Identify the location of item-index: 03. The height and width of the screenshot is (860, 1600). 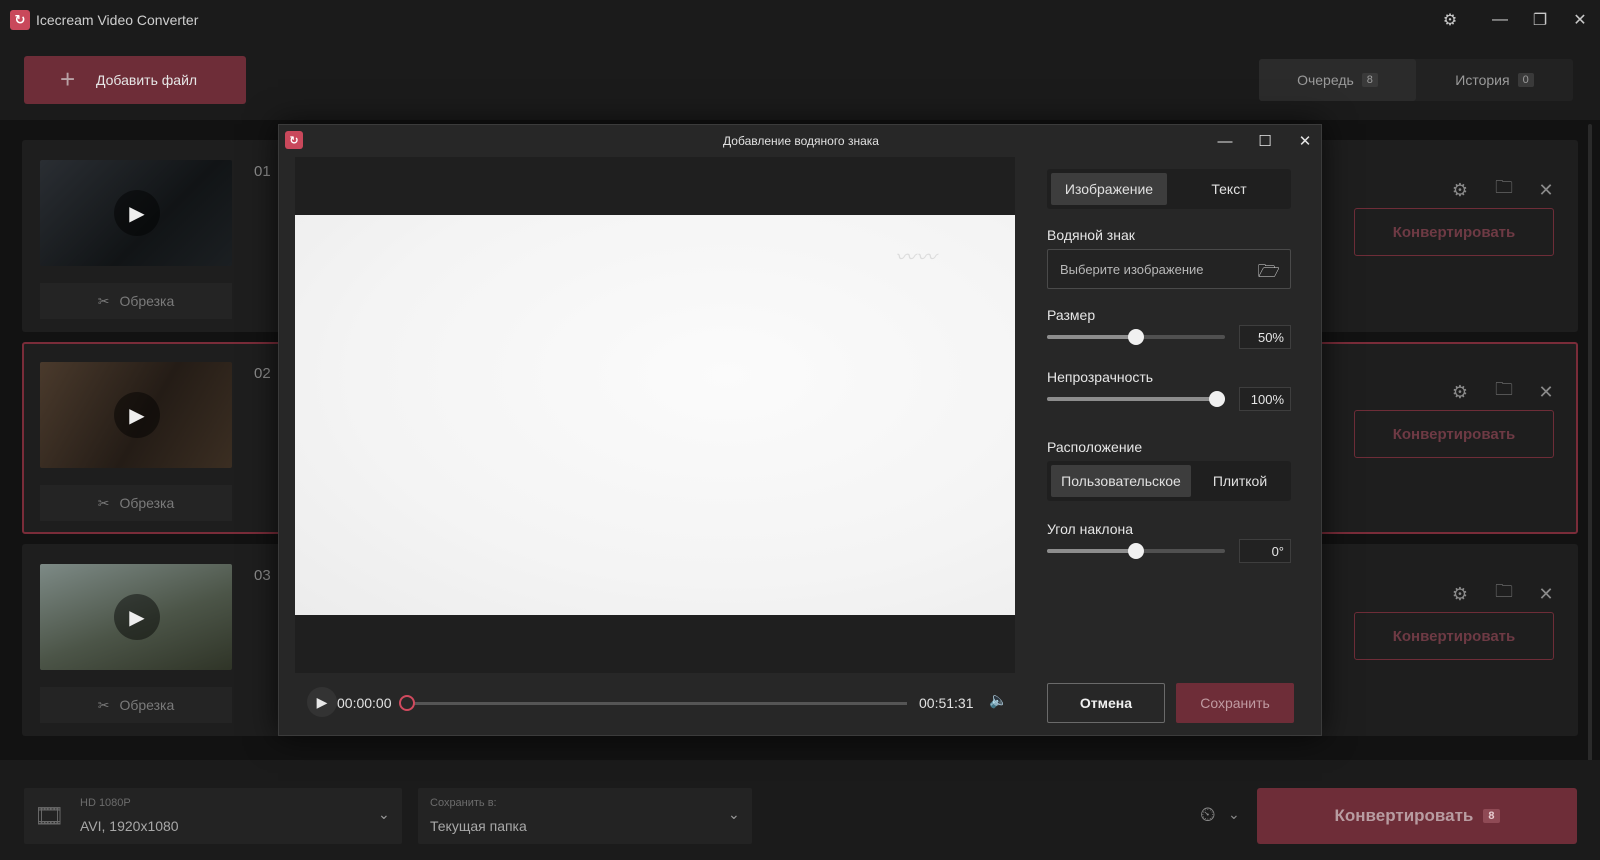
(262, 575).